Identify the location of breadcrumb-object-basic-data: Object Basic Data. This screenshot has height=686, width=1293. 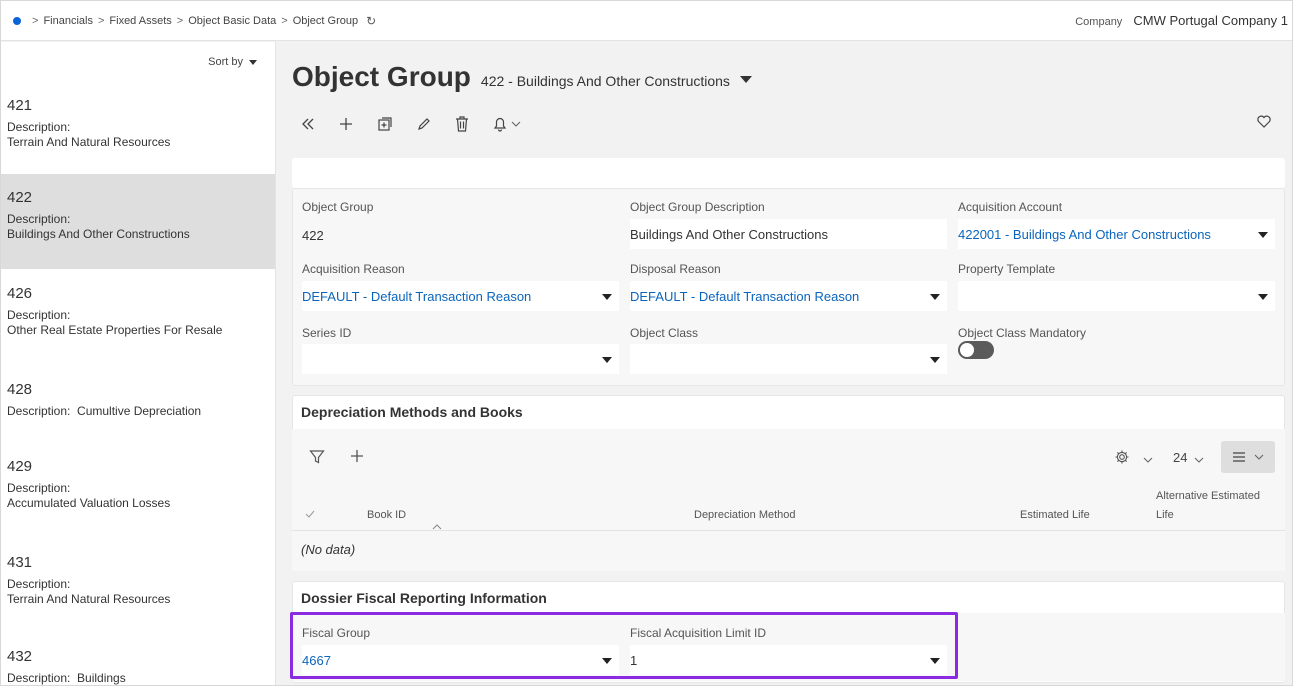
(232, 21).